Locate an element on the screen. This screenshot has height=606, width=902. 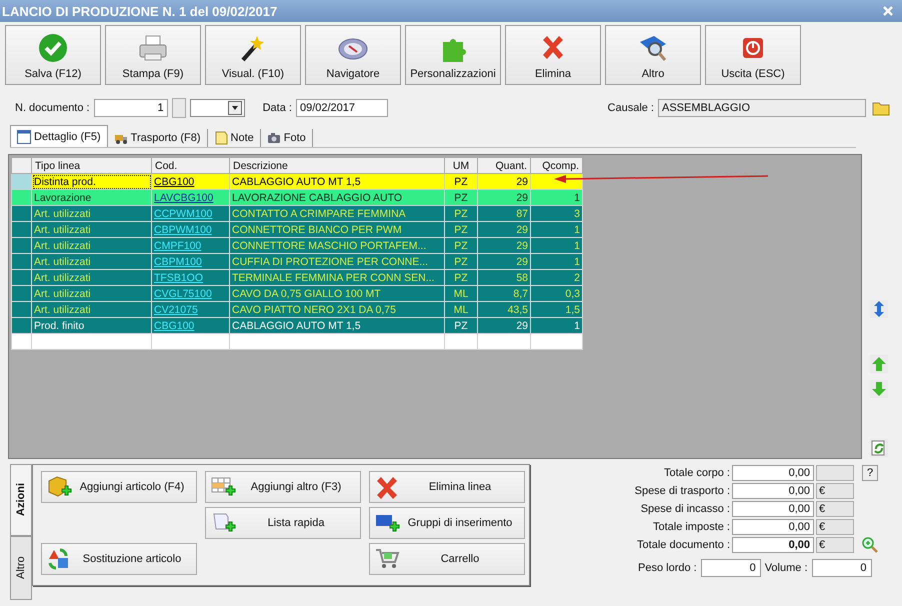
table-cell: 1,5 is located at coordinates (556, 310).